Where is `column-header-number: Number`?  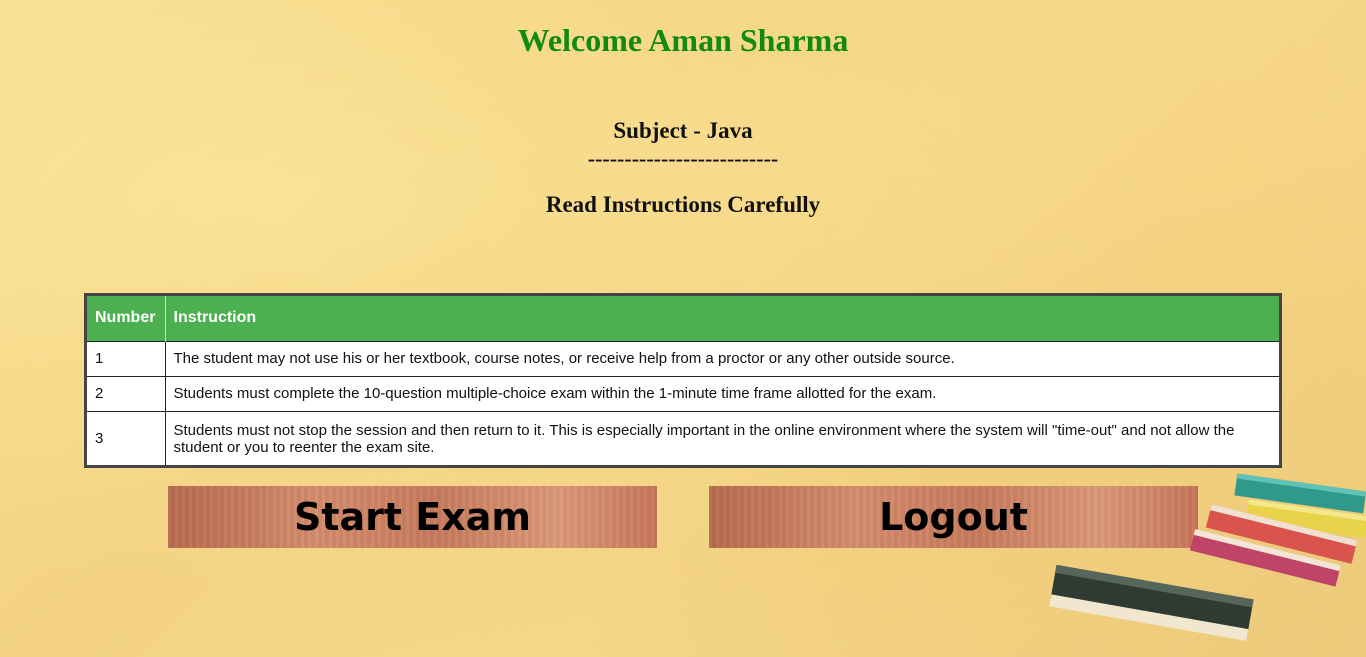 column-header-number: Number is located at coordinates (126, 318).